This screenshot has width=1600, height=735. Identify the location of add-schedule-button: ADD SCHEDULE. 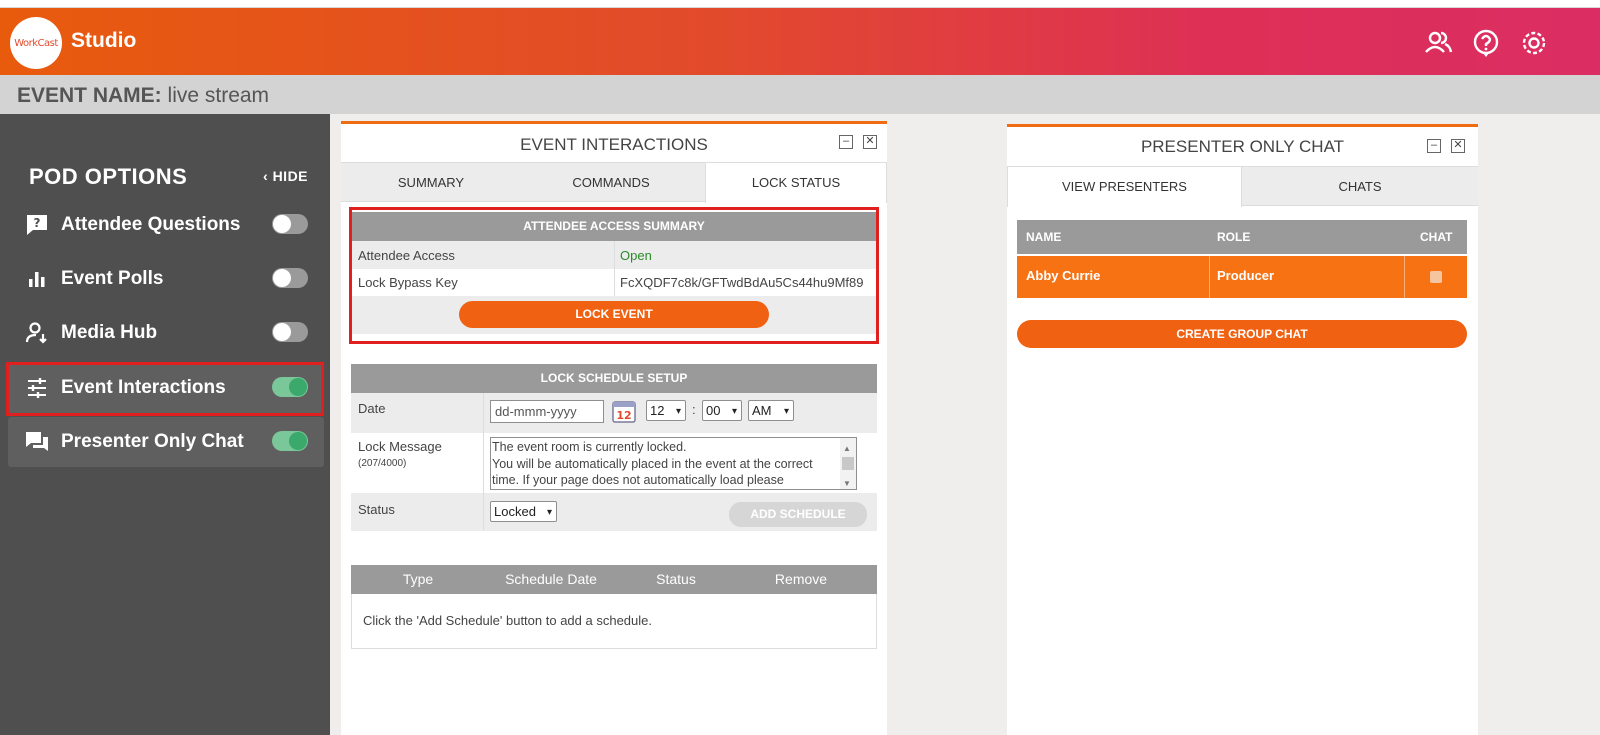
(798, 514).